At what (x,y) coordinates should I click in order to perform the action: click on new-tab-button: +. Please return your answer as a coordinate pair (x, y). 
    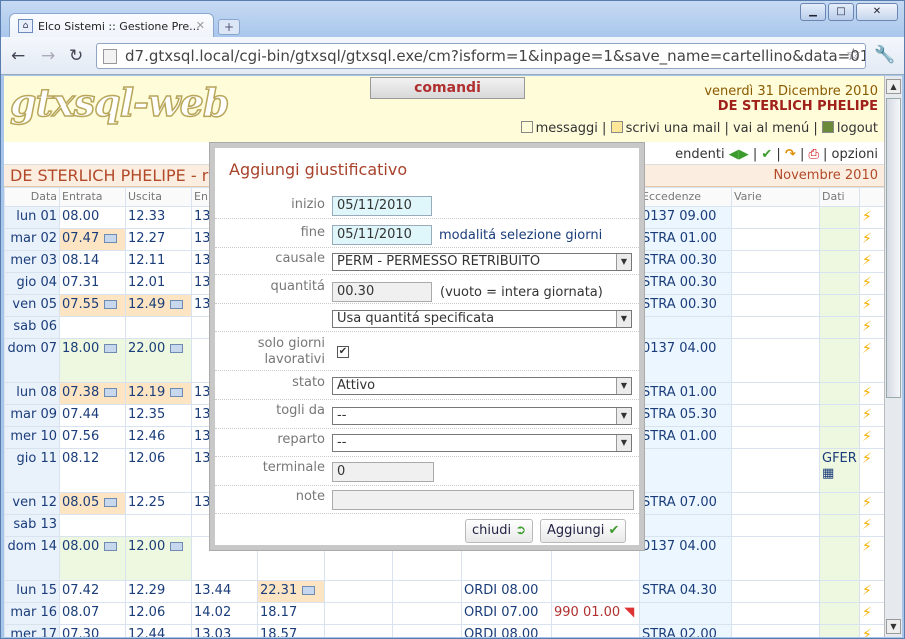
    Looking at the image, I should click on (229, 27).